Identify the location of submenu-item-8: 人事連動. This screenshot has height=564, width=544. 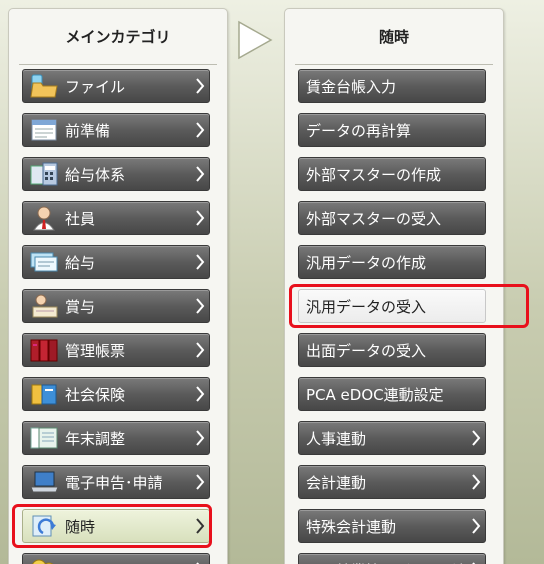
(392, 438).